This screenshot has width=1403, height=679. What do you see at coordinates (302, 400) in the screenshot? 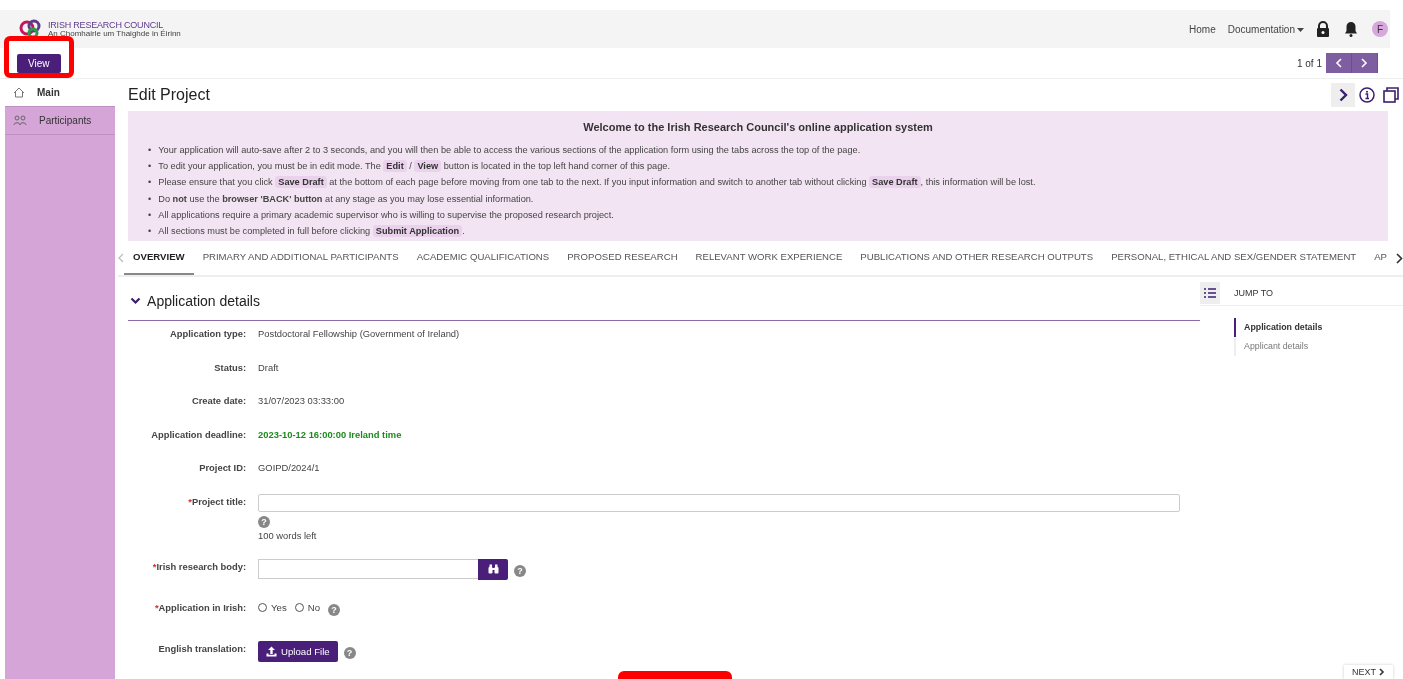
I see `field-value: 31/07/2023 03:33:00` at bounding box center [302, 400].